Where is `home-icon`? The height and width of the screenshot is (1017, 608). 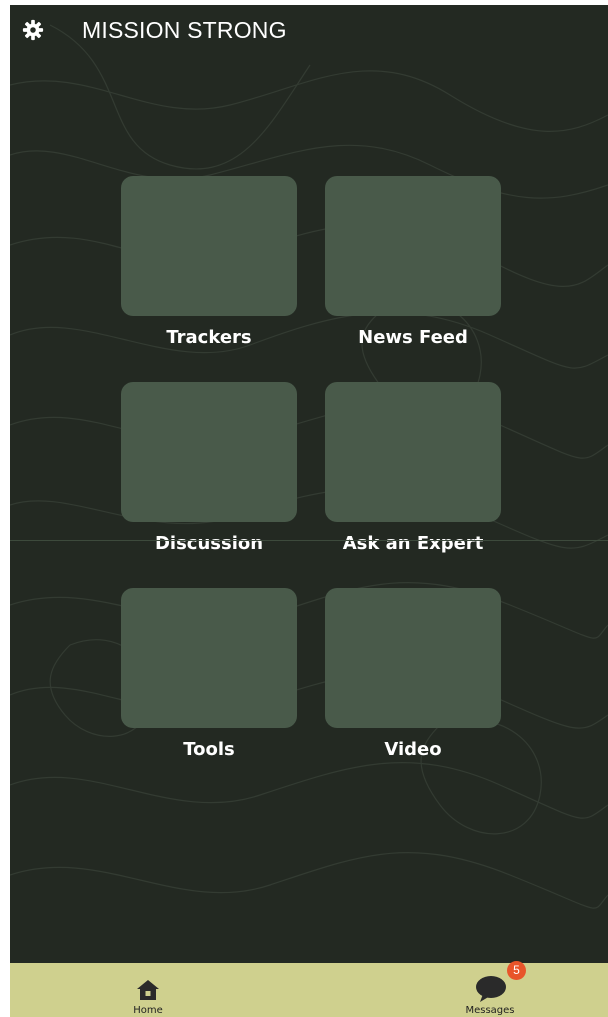
home-icon is located at coordinates (148, 992).